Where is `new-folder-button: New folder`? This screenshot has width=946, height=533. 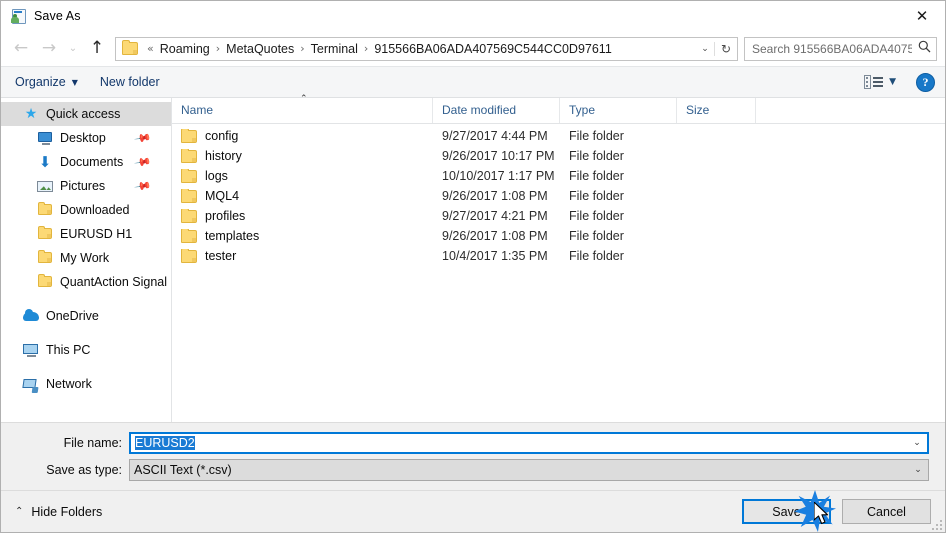
new-folder-button: New folder is located at coordinates (130, 82).